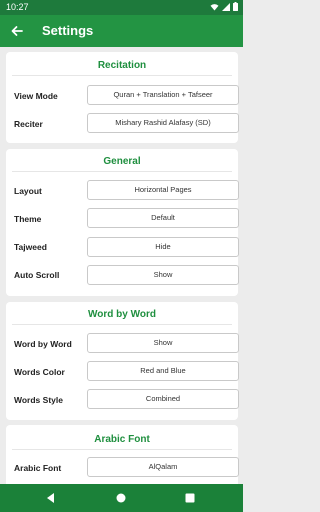 This screenshot has width=320, height=512. What do you see at coordinates (17, 31) in the screenshot?
I see `back-arrow-icon` at bounding box center [17, 31].